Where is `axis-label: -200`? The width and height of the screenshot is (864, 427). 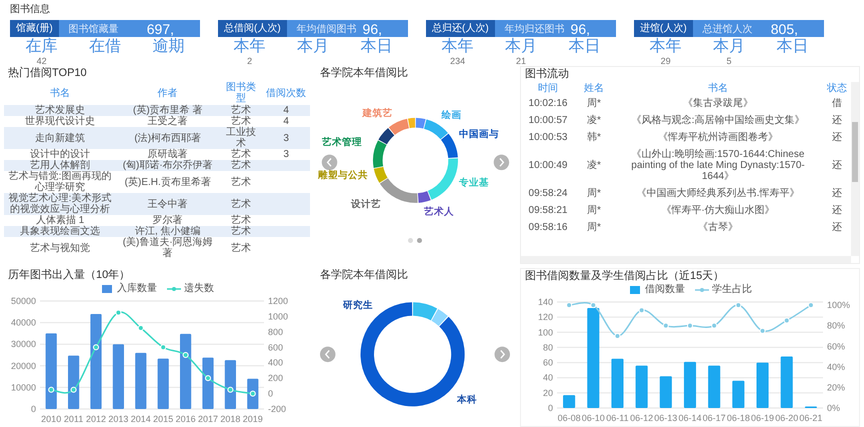
axis-label: -200 is located at coordinates (277, 409).